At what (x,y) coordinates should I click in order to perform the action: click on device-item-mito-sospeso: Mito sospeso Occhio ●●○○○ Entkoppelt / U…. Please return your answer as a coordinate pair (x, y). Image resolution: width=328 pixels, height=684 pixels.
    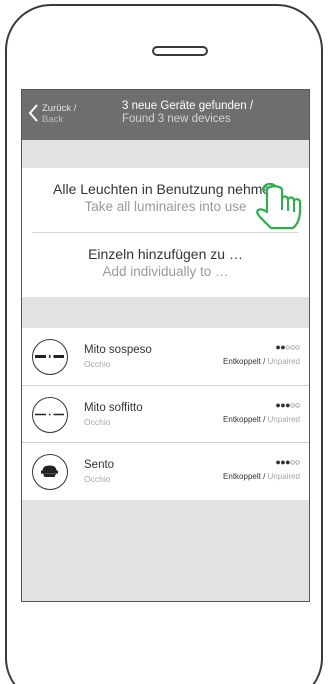
    Looking at the image, I should click on (165, 356).